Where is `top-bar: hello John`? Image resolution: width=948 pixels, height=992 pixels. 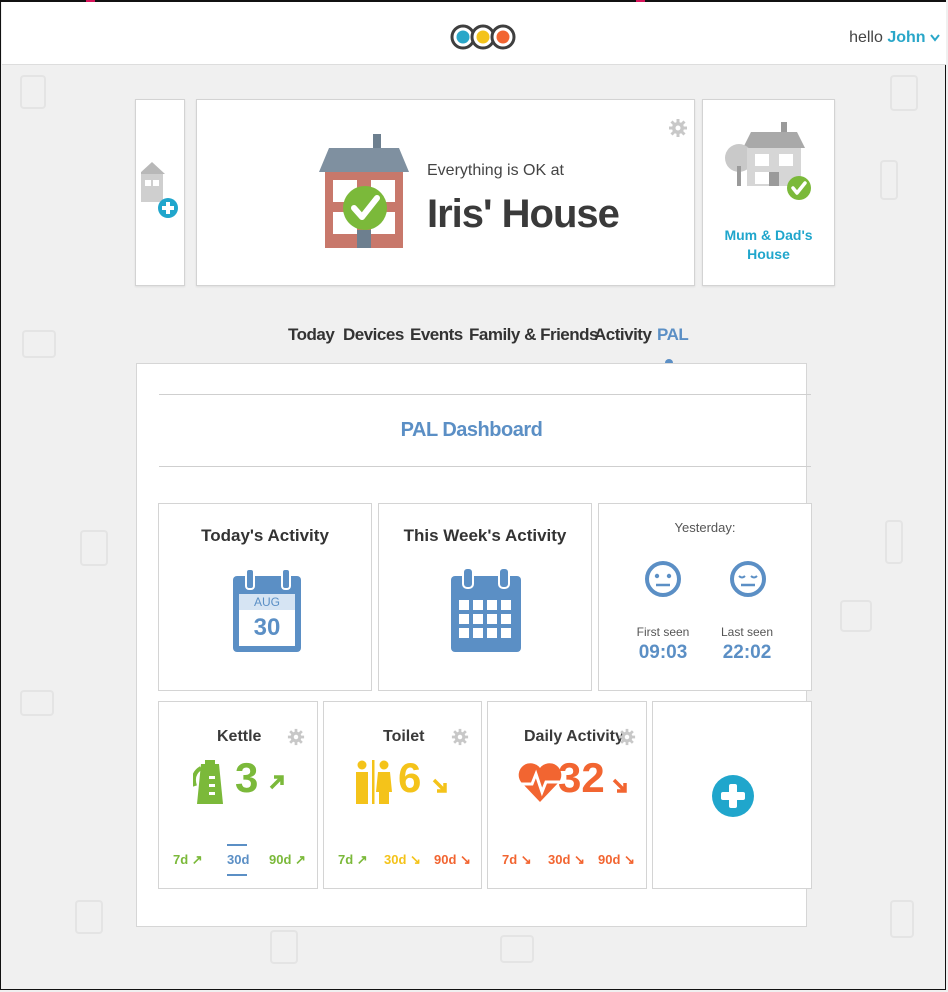
top-bar: hello John is located at coordinates (474, 33).